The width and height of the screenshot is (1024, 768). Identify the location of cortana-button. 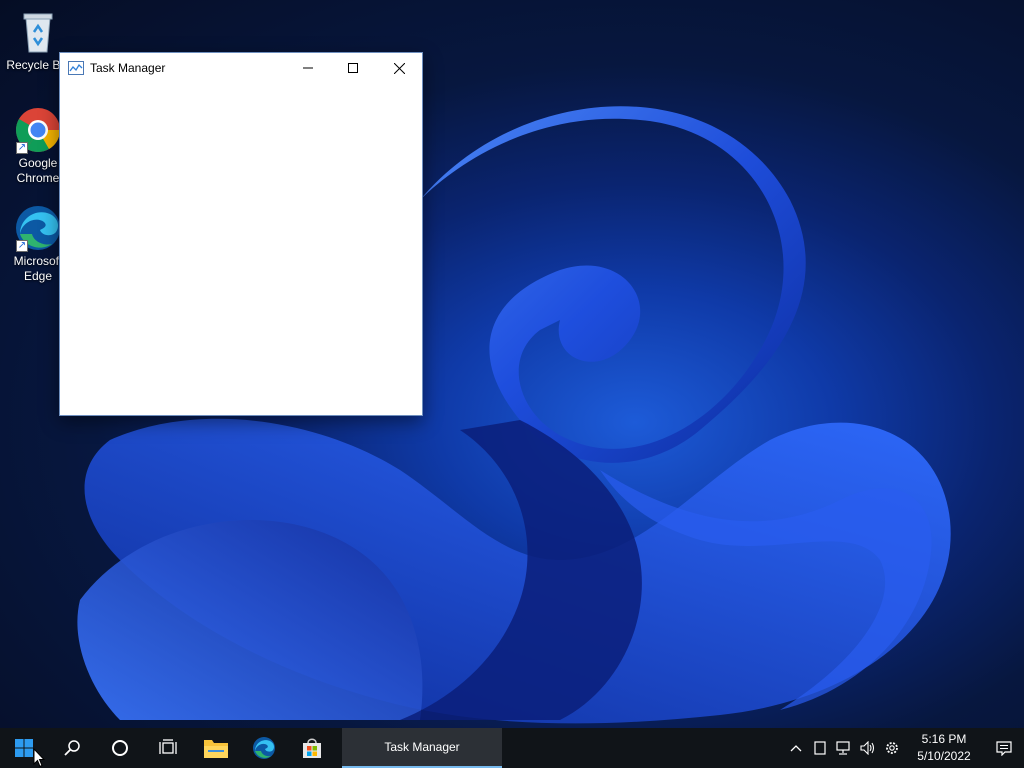
(120, 748).